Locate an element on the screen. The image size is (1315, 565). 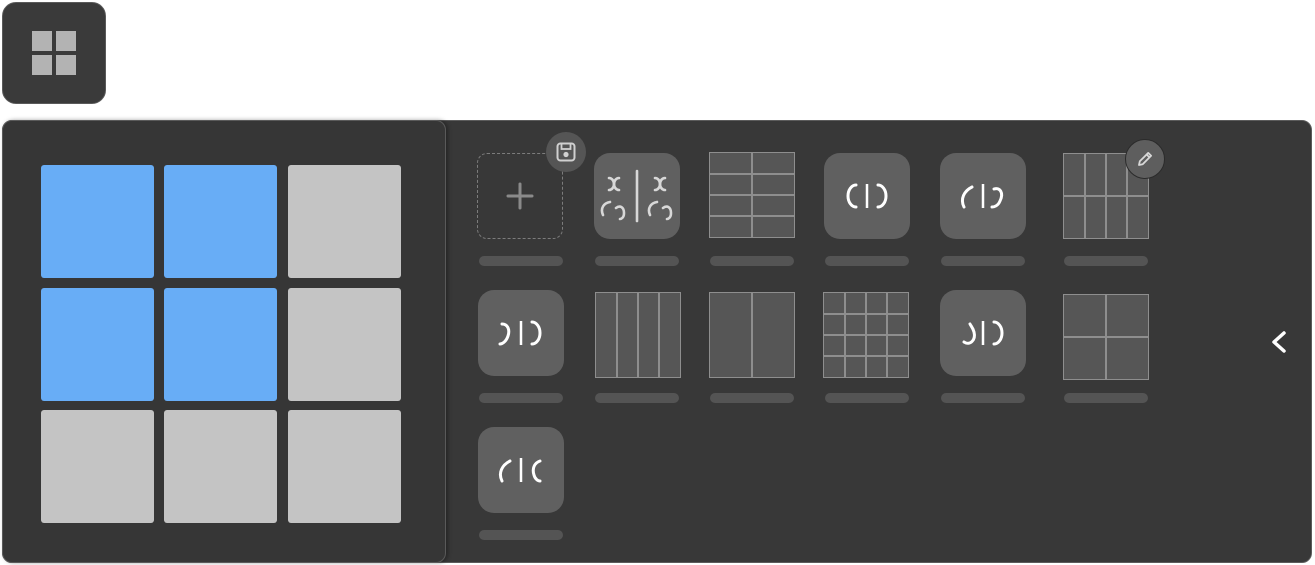
preset-four-view is located at coordinates (637, 211).